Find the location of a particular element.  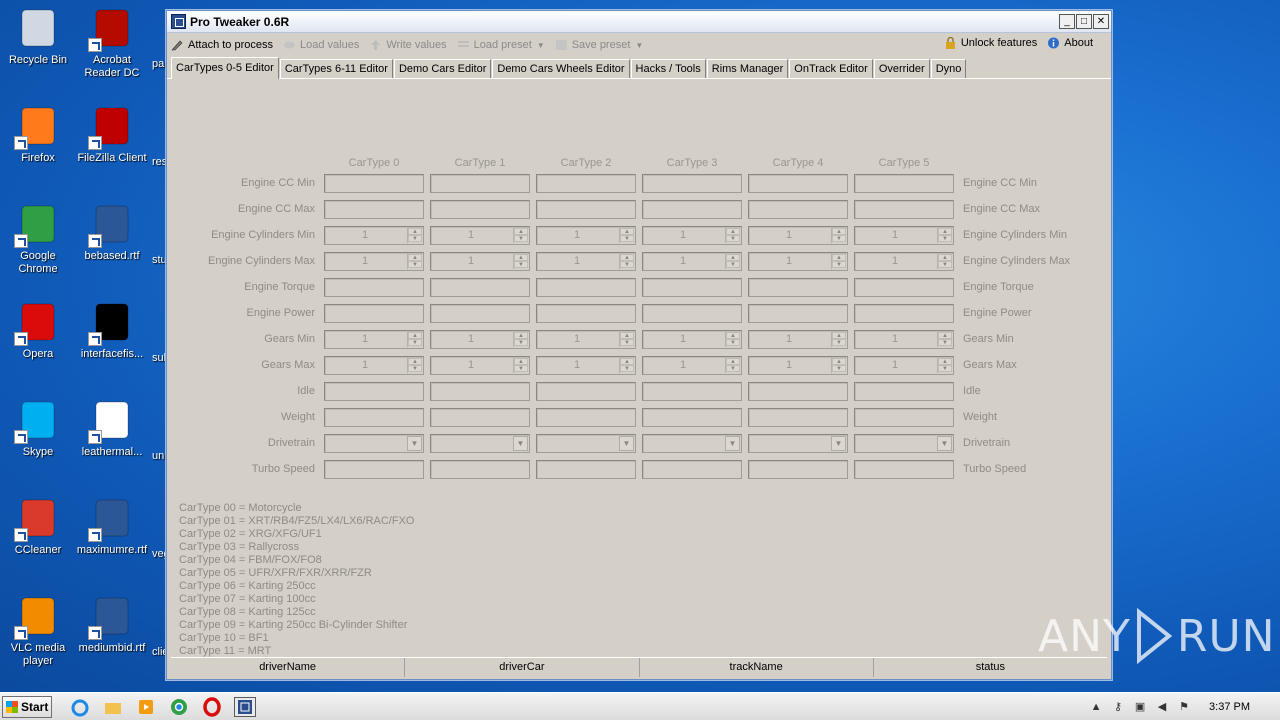

desktop-icon-label-partial: stu is located at coordinates (159, 260).